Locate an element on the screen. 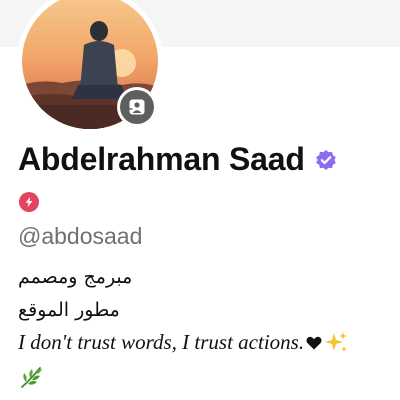 The height and width of the screenshot is (400, 400). display-name: Abdelrahman Saad is located at coordinates (161, 159).